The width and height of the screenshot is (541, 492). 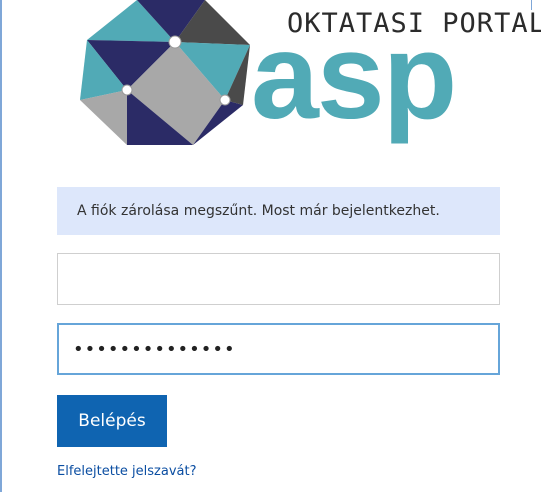 I want to click on password-input, so click(x=278, y=349).